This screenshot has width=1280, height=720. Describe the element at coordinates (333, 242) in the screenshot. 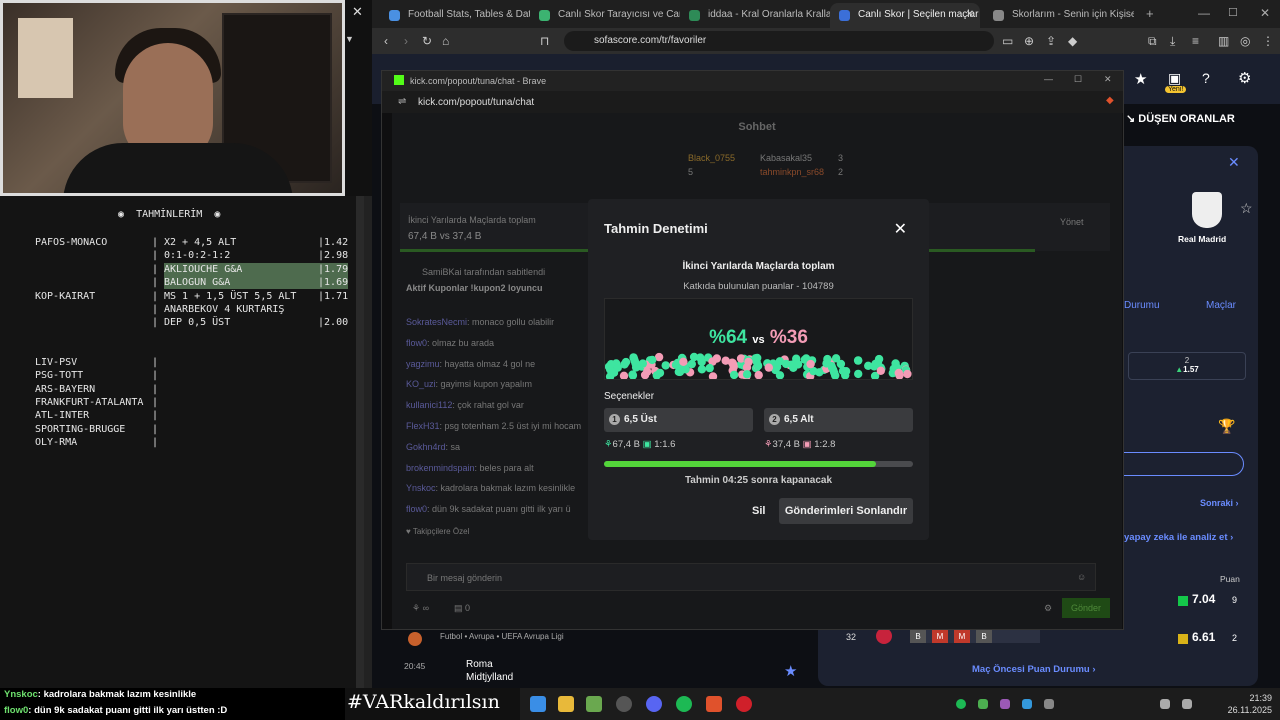

I see `prediction-odd: |1.42` at that location.